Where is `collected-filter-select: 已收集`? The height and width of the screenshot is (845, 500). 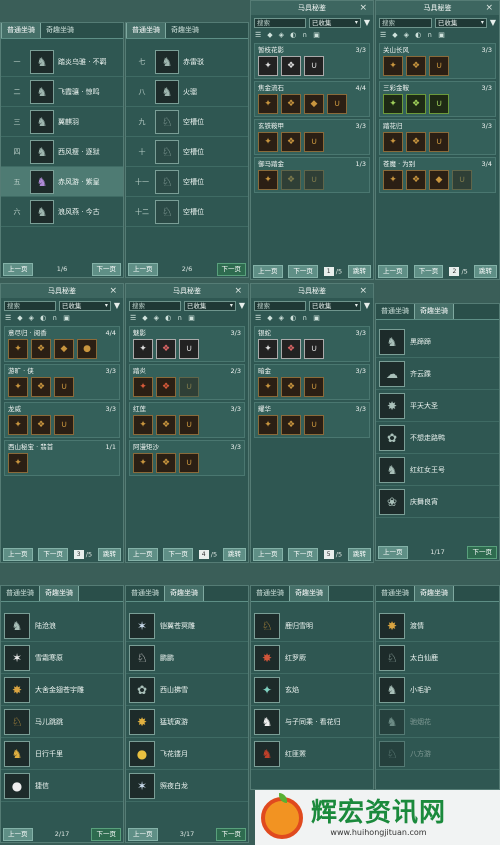 collected-filter-select: 已收集 is located at coordinates (334, 305).